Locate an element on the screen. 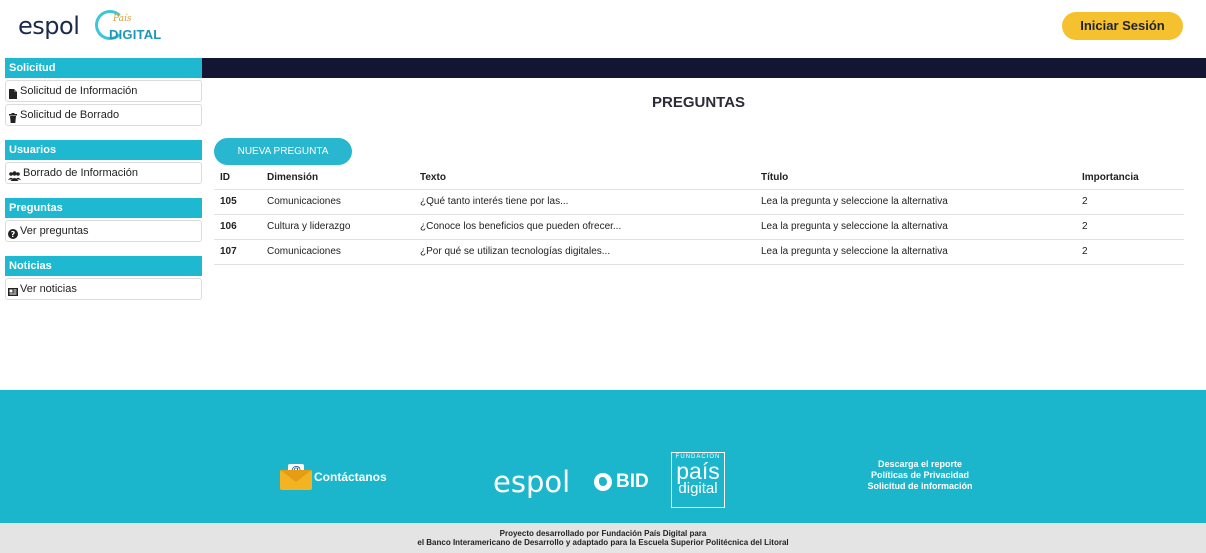 This screenshot has width=1206, height=553. sidebar-item-ver-preguntas: ? Ver preguntas is located at coordinates (103, 231).